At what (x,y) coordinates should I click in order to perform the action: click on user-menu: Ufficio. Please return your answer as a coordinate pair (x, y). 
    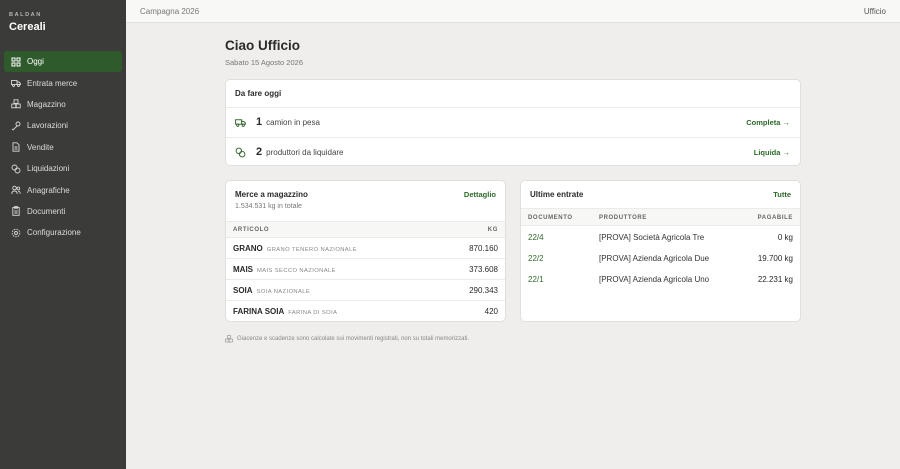
    Looking at the image, I should click on (875, 11).